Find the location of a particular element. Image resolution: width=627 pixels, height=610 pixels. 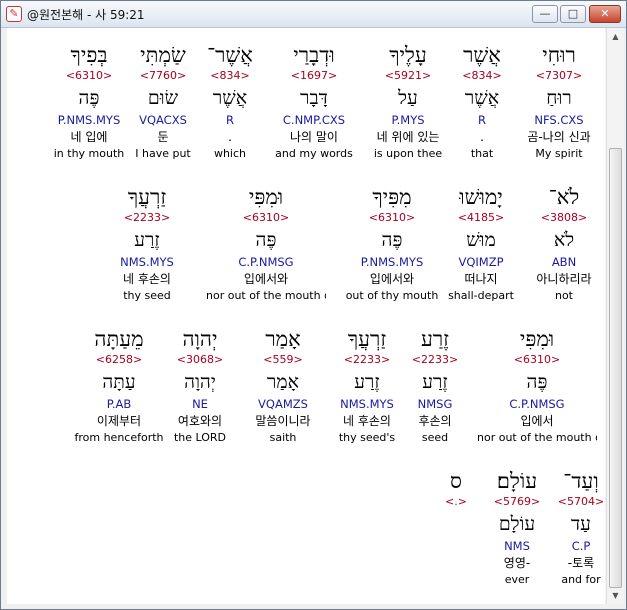

korean-gloss: 네 후손의 is located at coordinates (147, 279).